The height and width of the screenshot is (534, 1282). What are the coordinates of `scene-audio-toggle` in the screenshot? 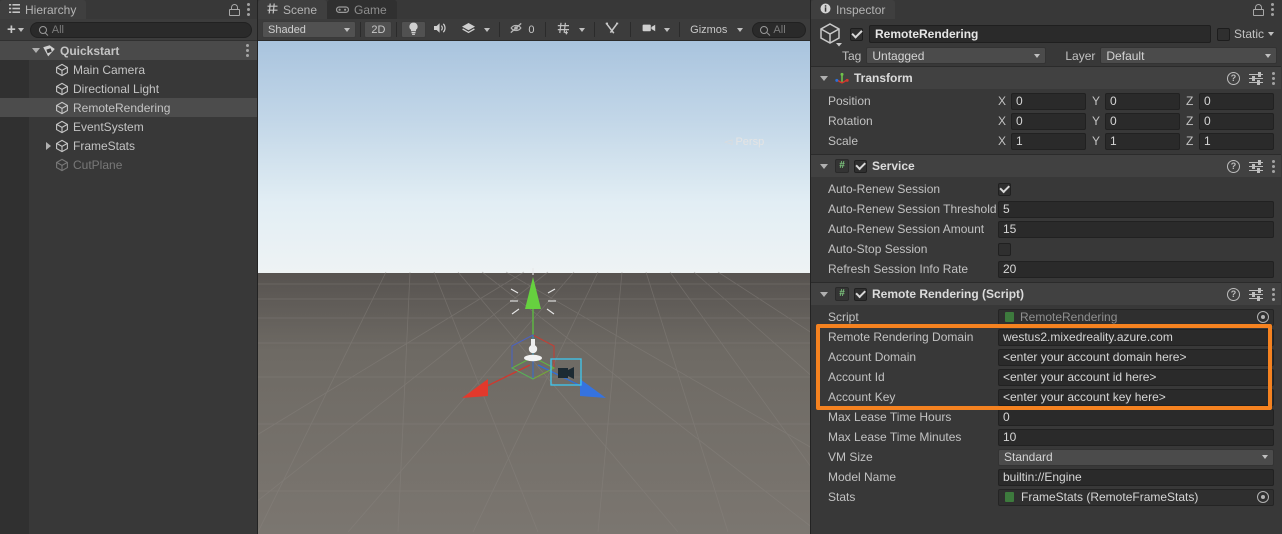 It's located at (440, 29).